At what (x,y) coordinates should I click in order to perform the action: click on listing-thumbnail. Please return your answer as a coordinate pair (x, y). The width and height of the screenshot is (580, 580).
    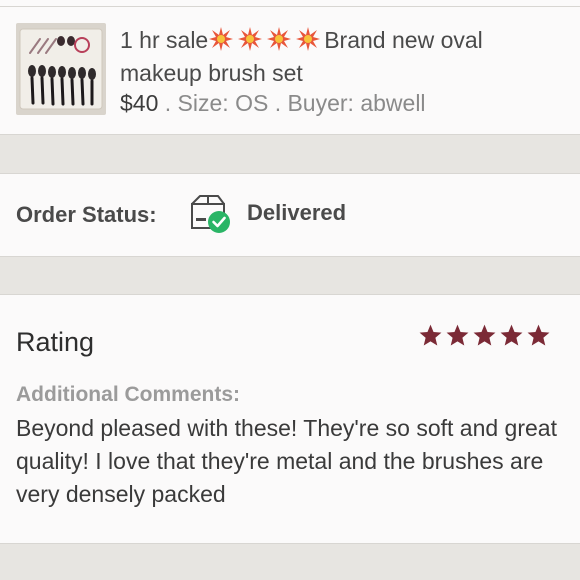
    Looking at the image, I should click on (61, 69).